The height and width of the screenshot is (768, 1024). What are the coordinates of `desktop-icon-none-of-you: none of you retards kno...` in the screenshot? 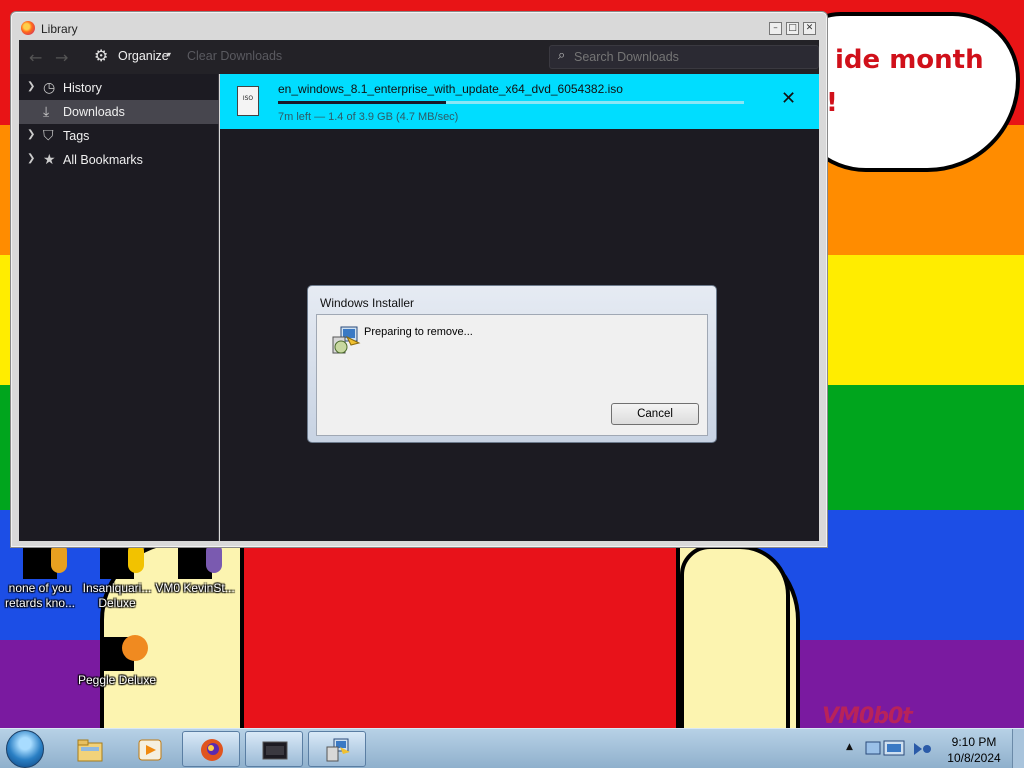 It's located at (40, 577).